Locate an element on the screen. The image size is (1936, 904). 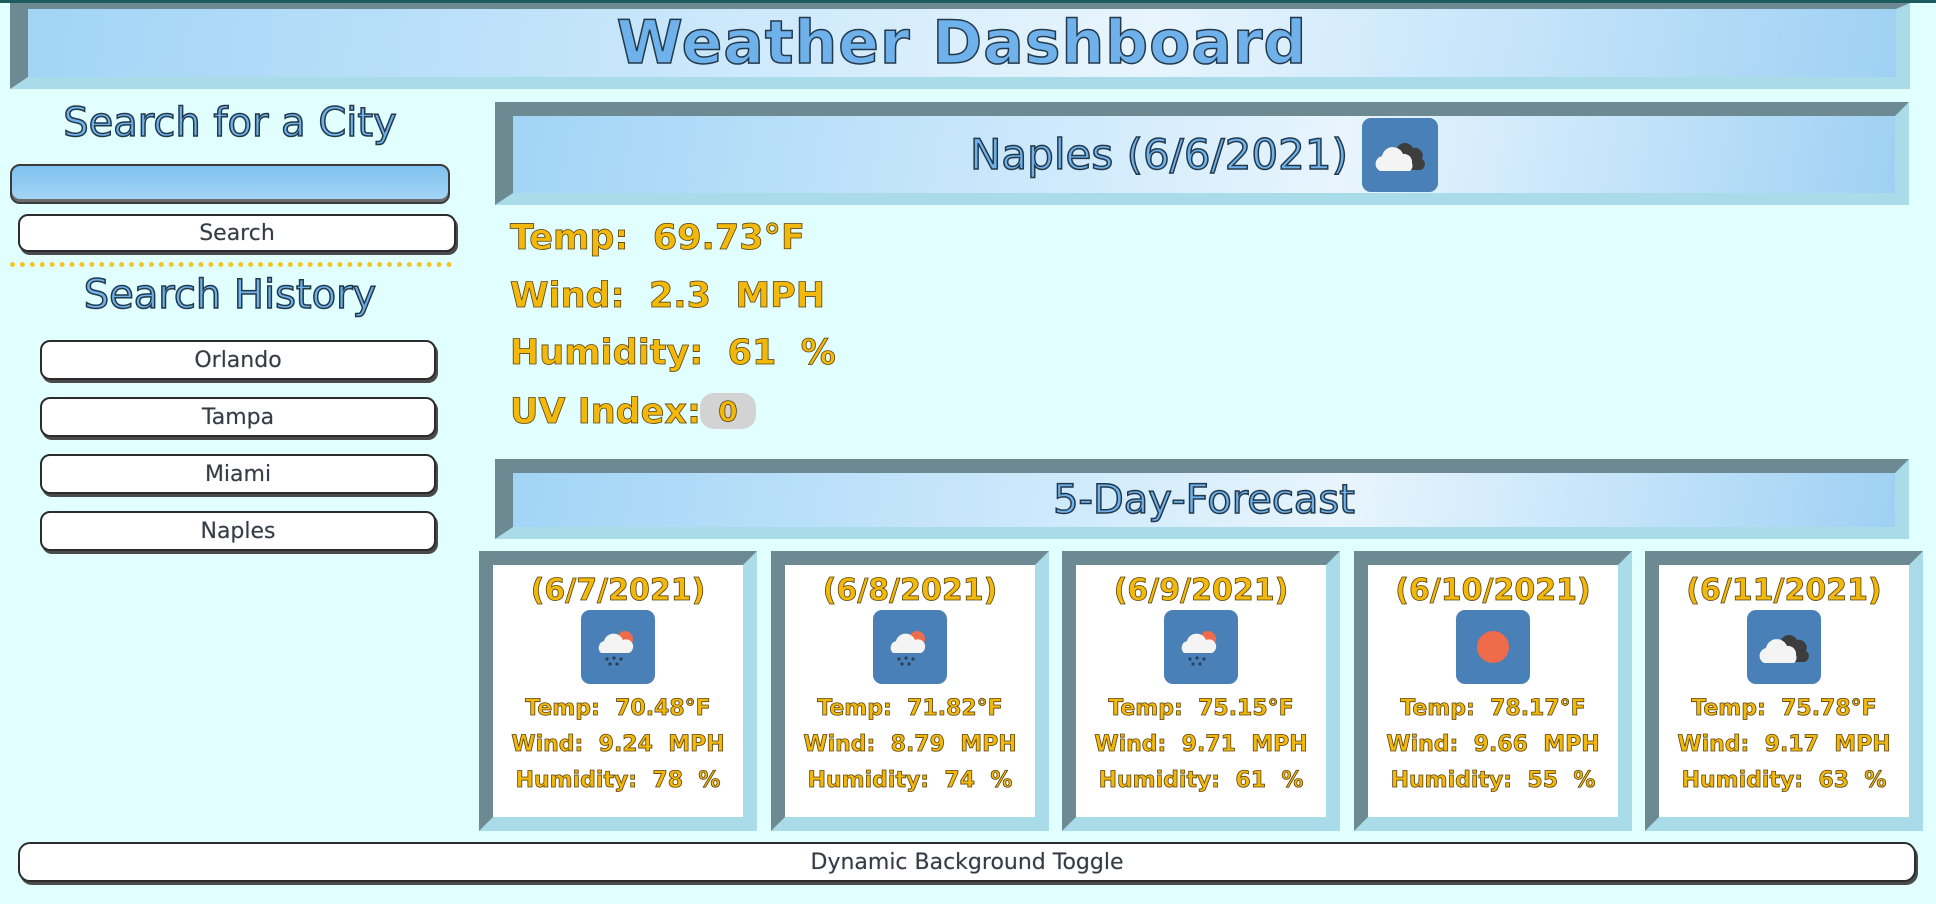
forecast-date: (6/10/2021) is located at coordinates (1493, 591).